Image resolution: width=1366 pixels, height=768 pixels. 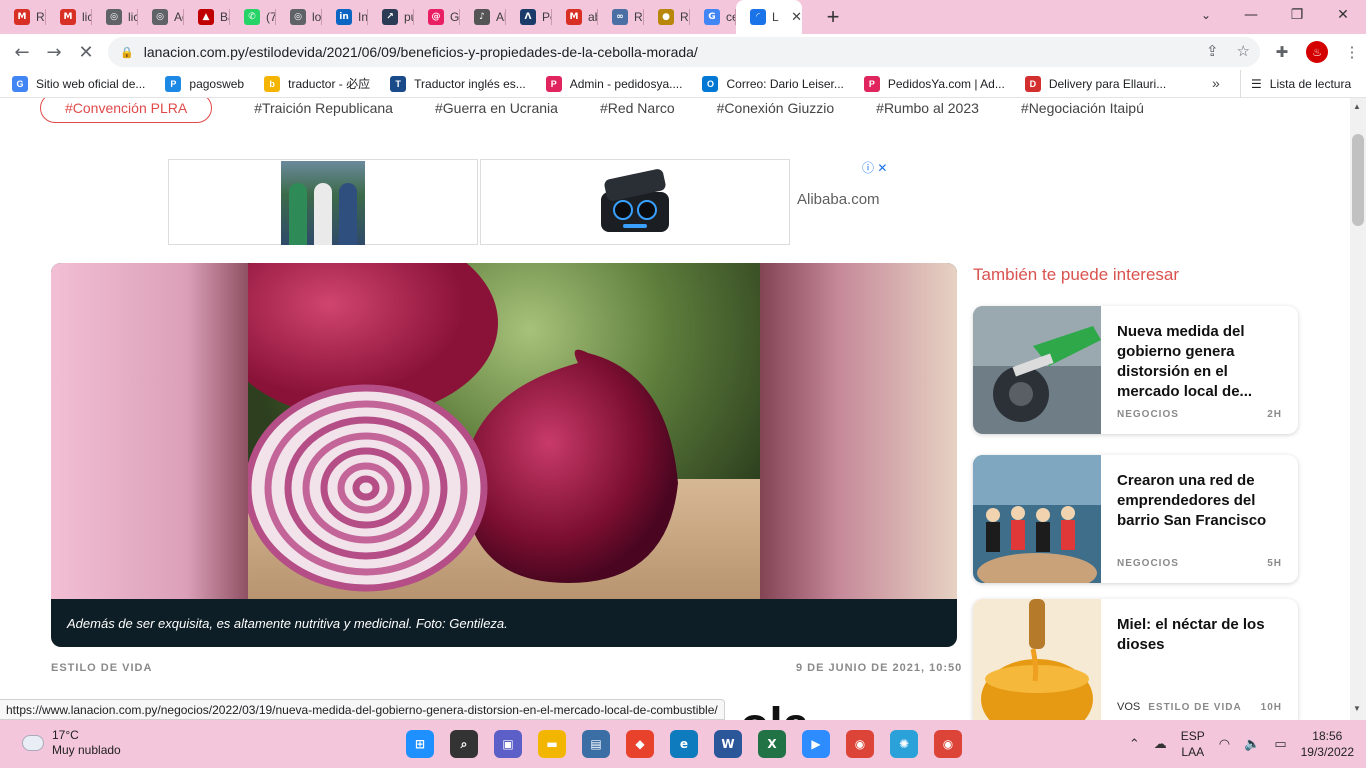 I want to click on browser-tab: ♪ Alco, so click(x=483, y=17).